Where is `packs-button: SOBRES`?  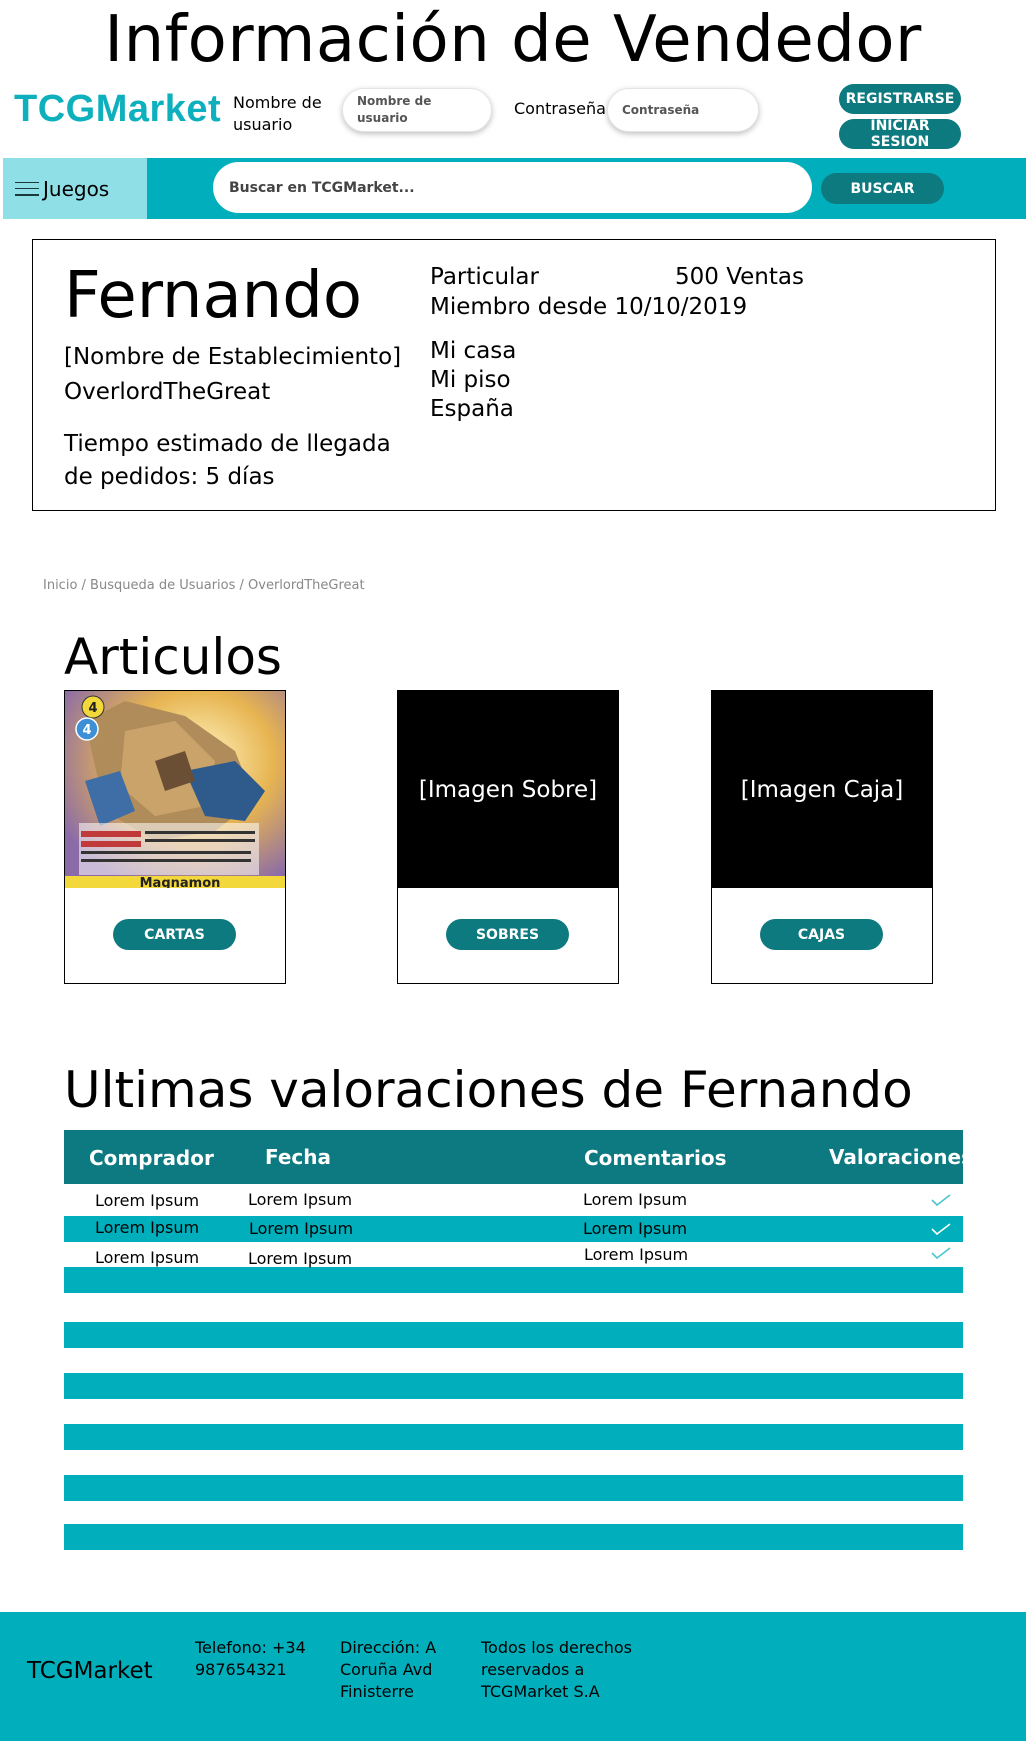 packs-button: SOBRES is located at coordinates (507, 934).